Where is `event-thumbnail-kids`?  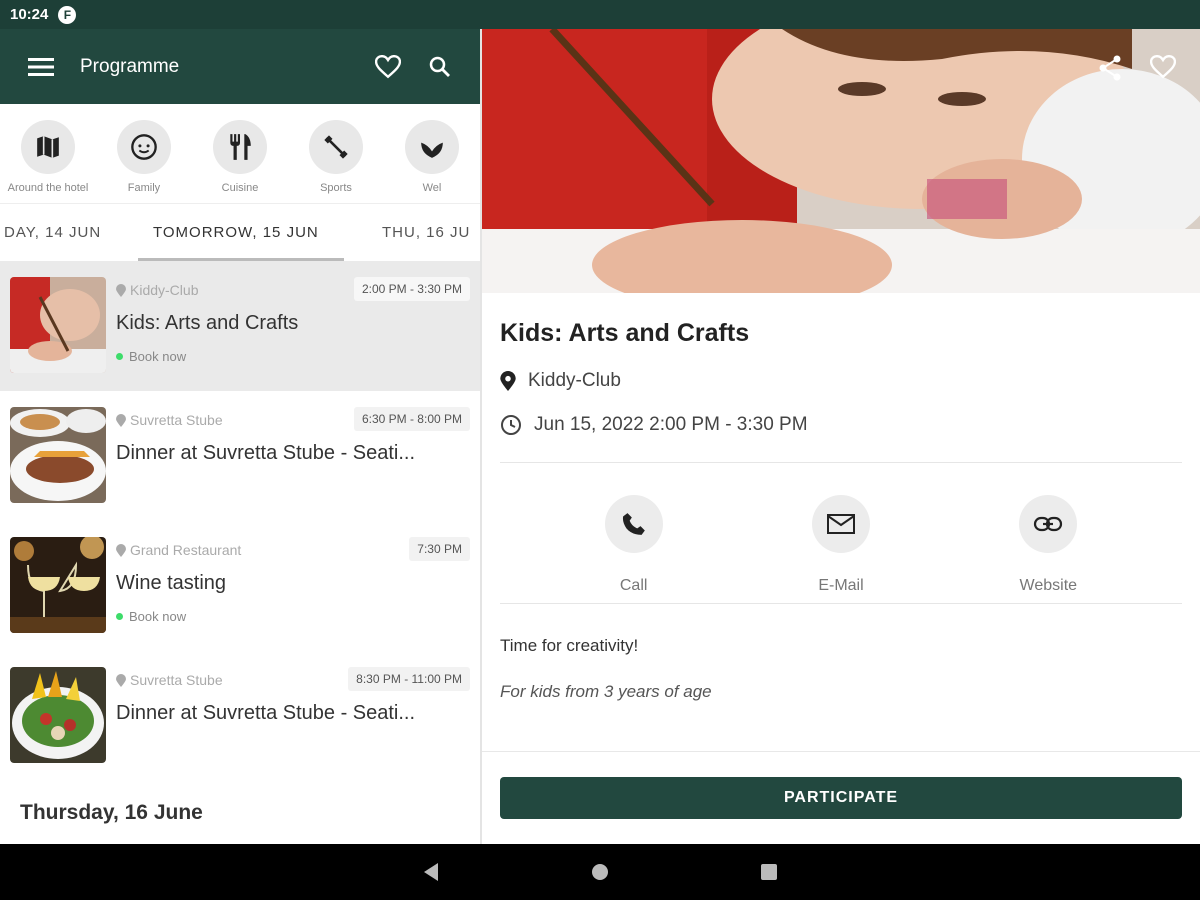
event-thumbnail-kids is located at coordinates (58, 325).